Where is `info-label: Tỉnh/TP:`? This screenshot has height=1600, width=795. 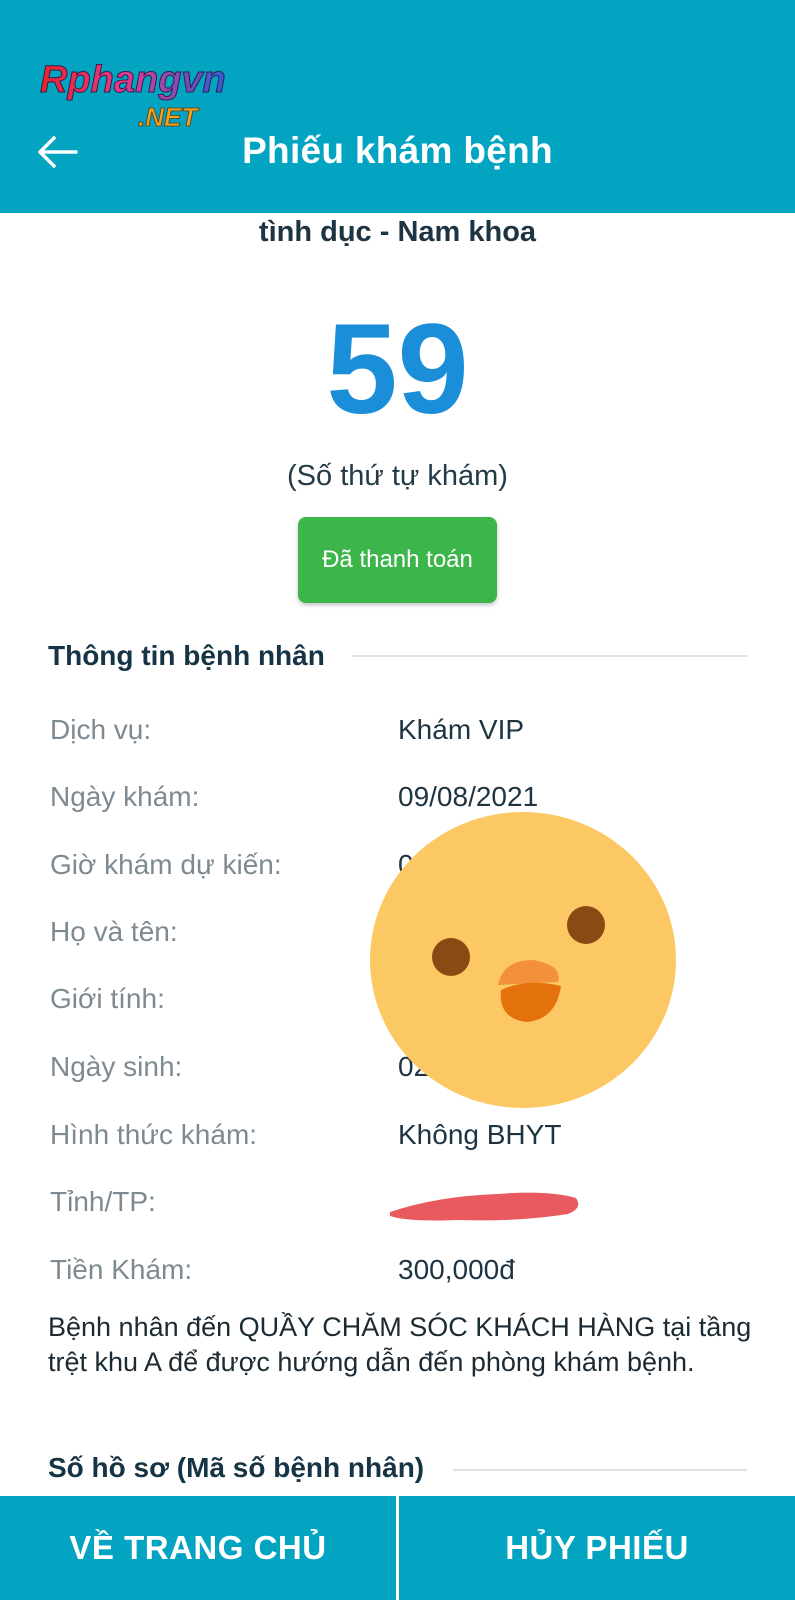
info-label: Tỉnh/TP: is located at coordinates (103, 1201).